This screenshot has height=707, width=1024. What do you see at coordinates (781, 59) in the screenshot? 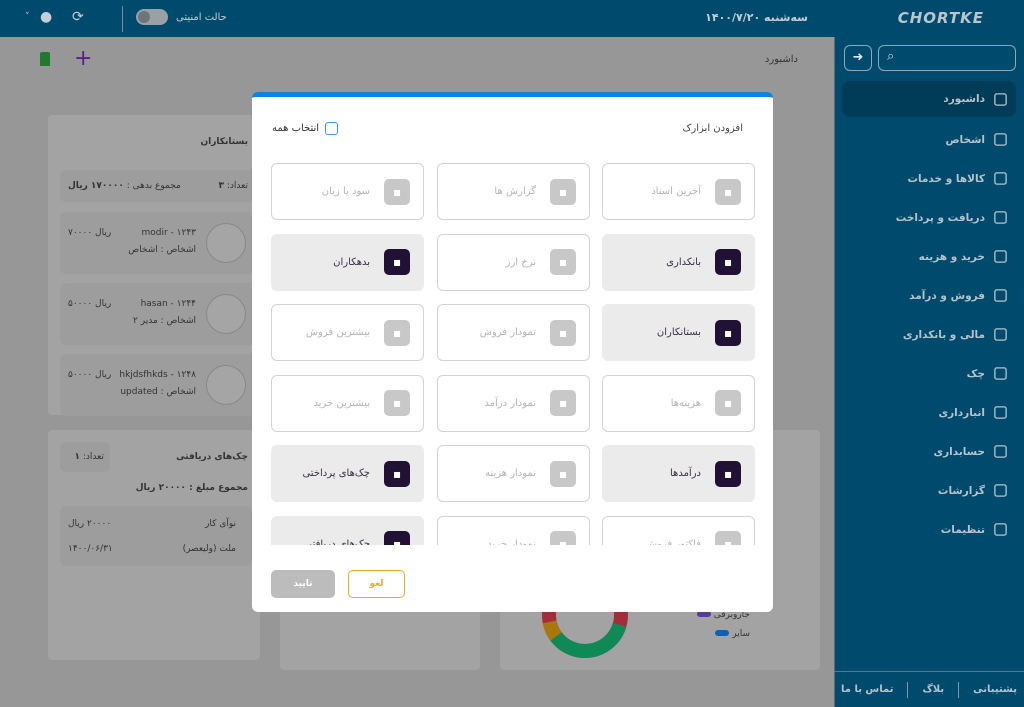
I see `breadcrumb: داشبورد` at bounding box center [781, 59].